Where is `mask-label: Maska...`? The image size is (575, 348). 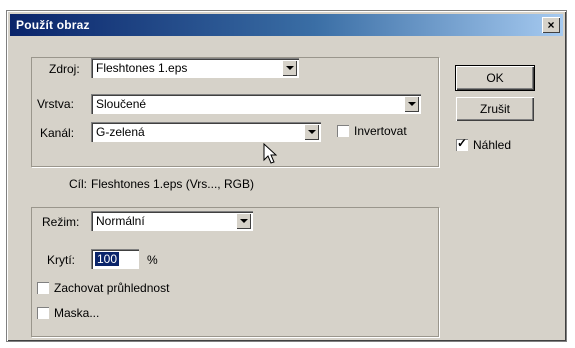
mask-label: Maska... is located at coordinates (77, 313).